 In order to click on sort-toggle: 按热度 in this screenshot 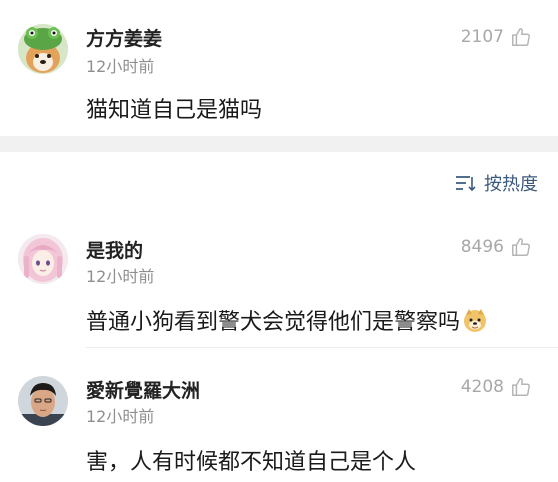, I will do `click(496, 183)`.